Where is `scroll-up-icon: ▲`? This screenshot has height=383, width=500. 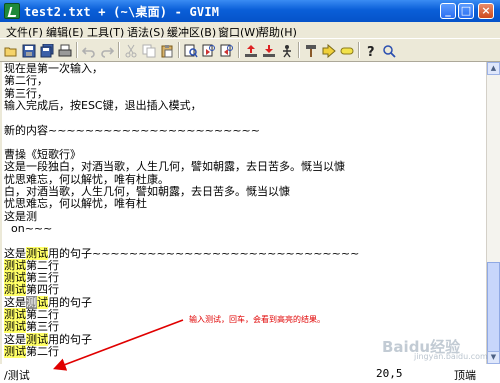
scroll-up-icon: ▲ is located at coordinates (493, 68).